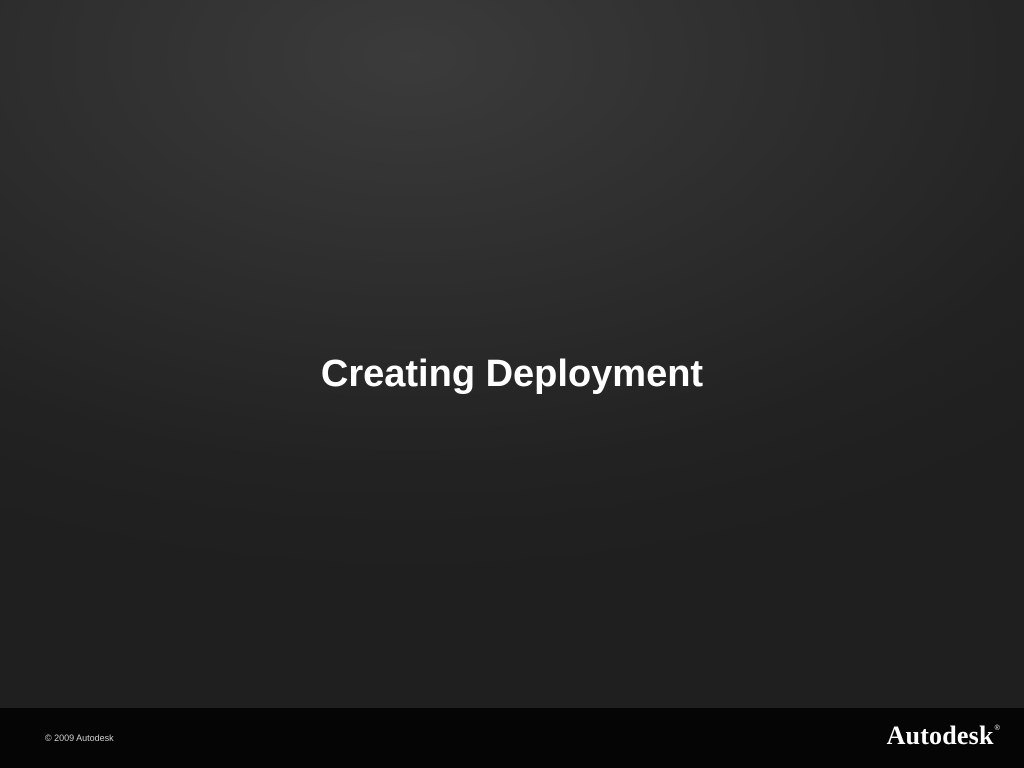 This screenshot has width=1024, height=768. I want to click on registered-mark-icon: ®, so click(997, 728).